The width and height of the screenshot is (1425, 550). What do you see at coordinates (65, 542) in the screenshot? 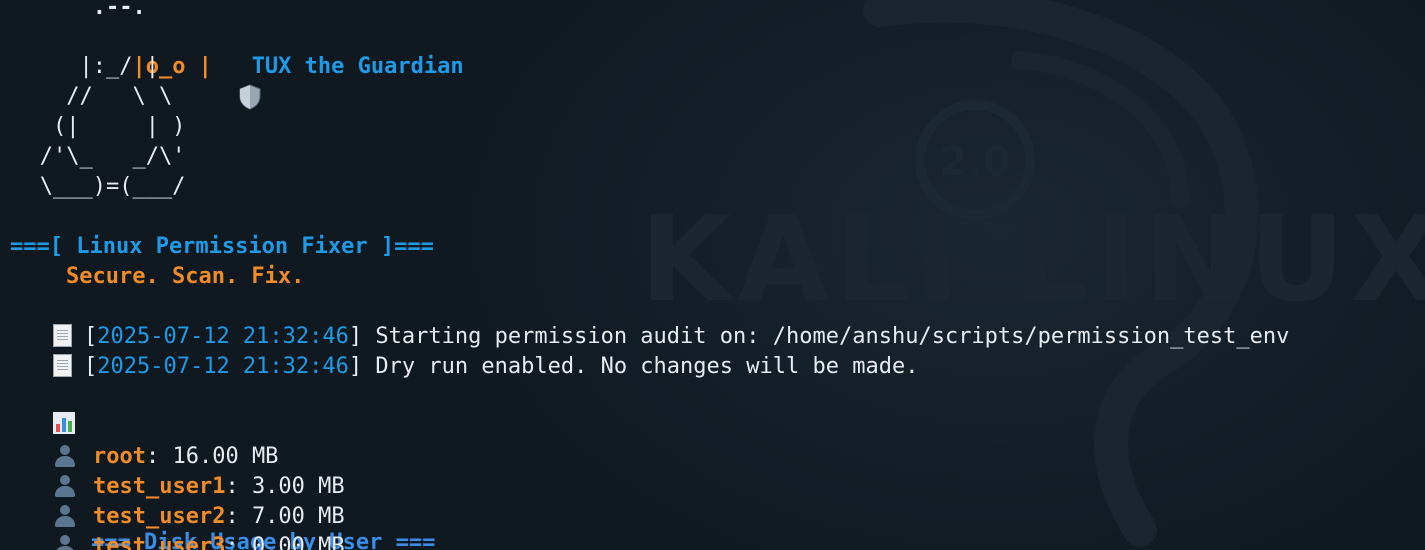
I see `user-icon` at bounding box center [65, 542].